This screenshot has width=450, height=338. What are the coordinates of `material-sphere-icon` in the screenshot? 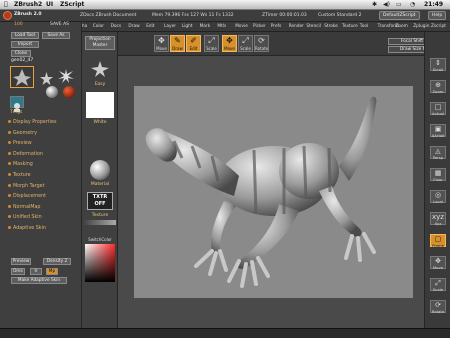 It's located at (100, 170).